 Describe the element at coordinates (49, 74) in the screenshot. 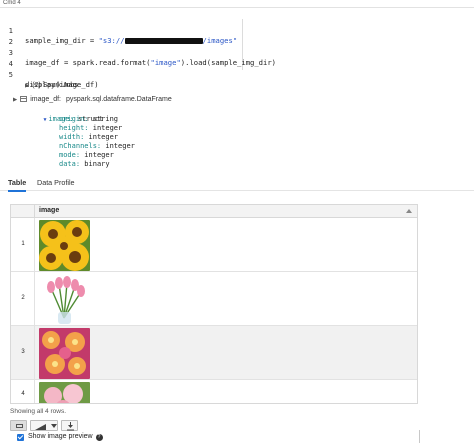

I see `code-line-5: 5 display(image_df)` at that location.